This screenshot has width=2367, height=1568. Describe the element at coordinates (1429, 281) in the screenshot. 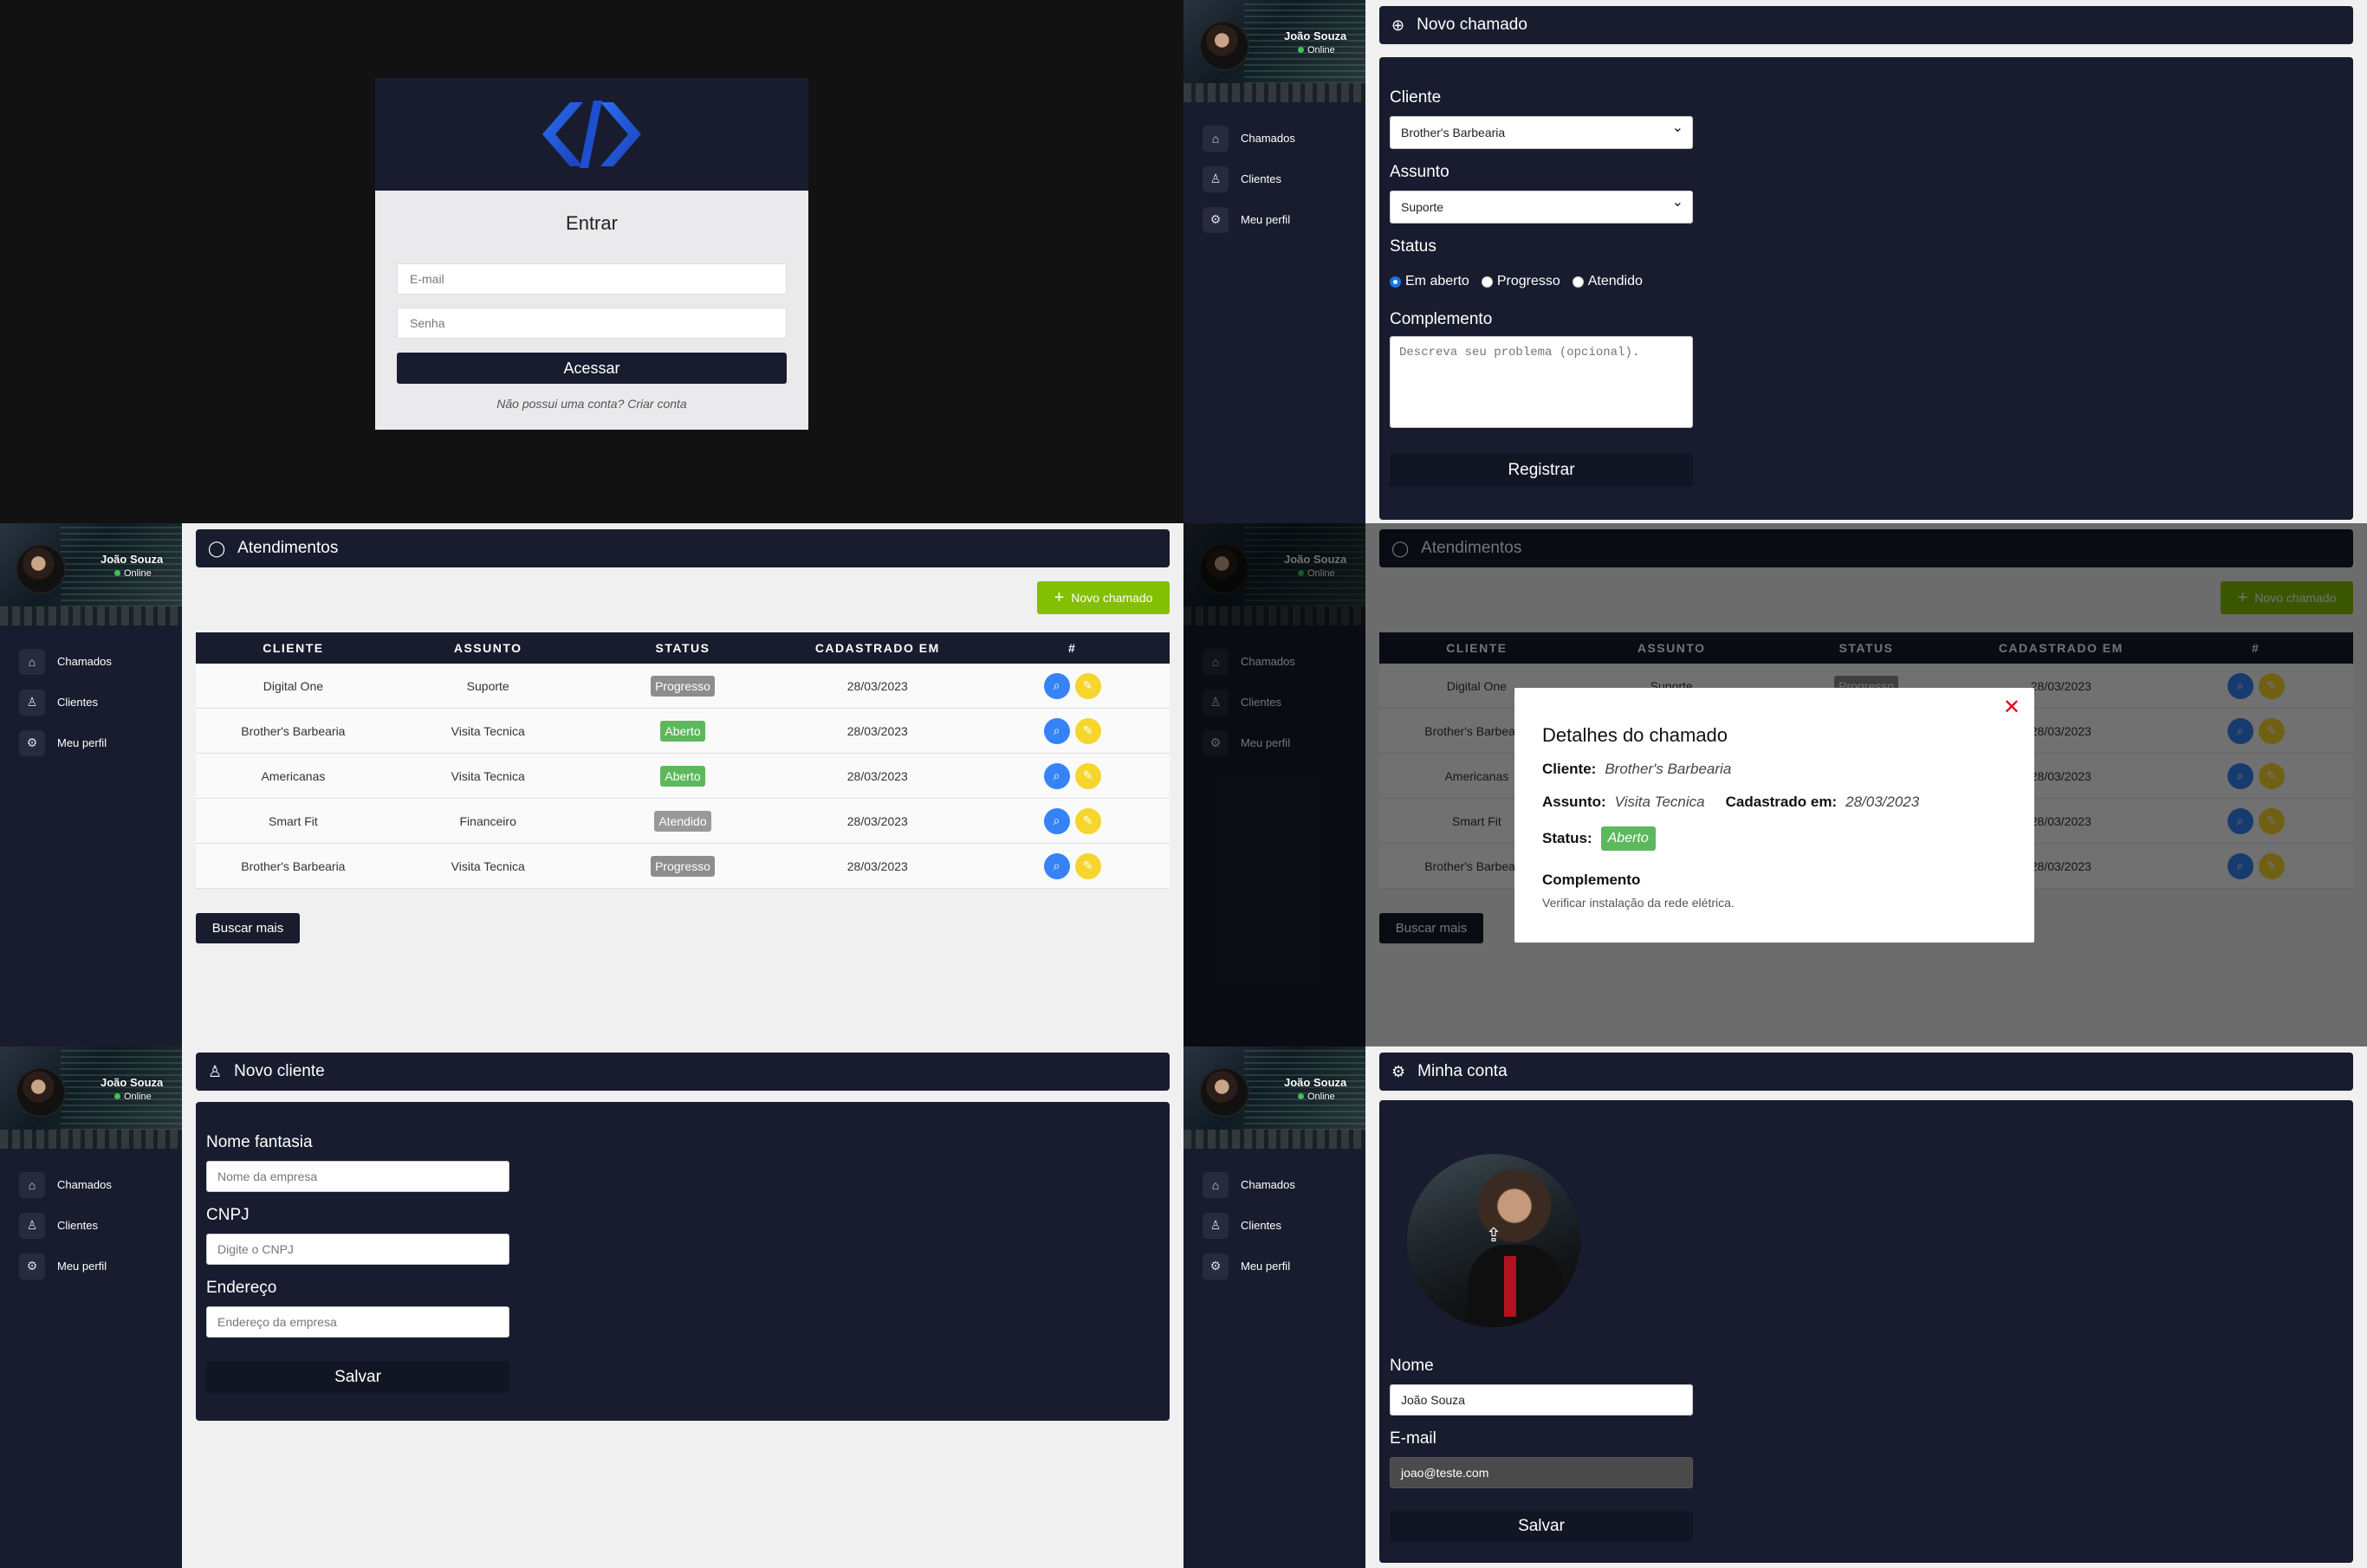

I see `status-radio-open: Em aberto` at that location.